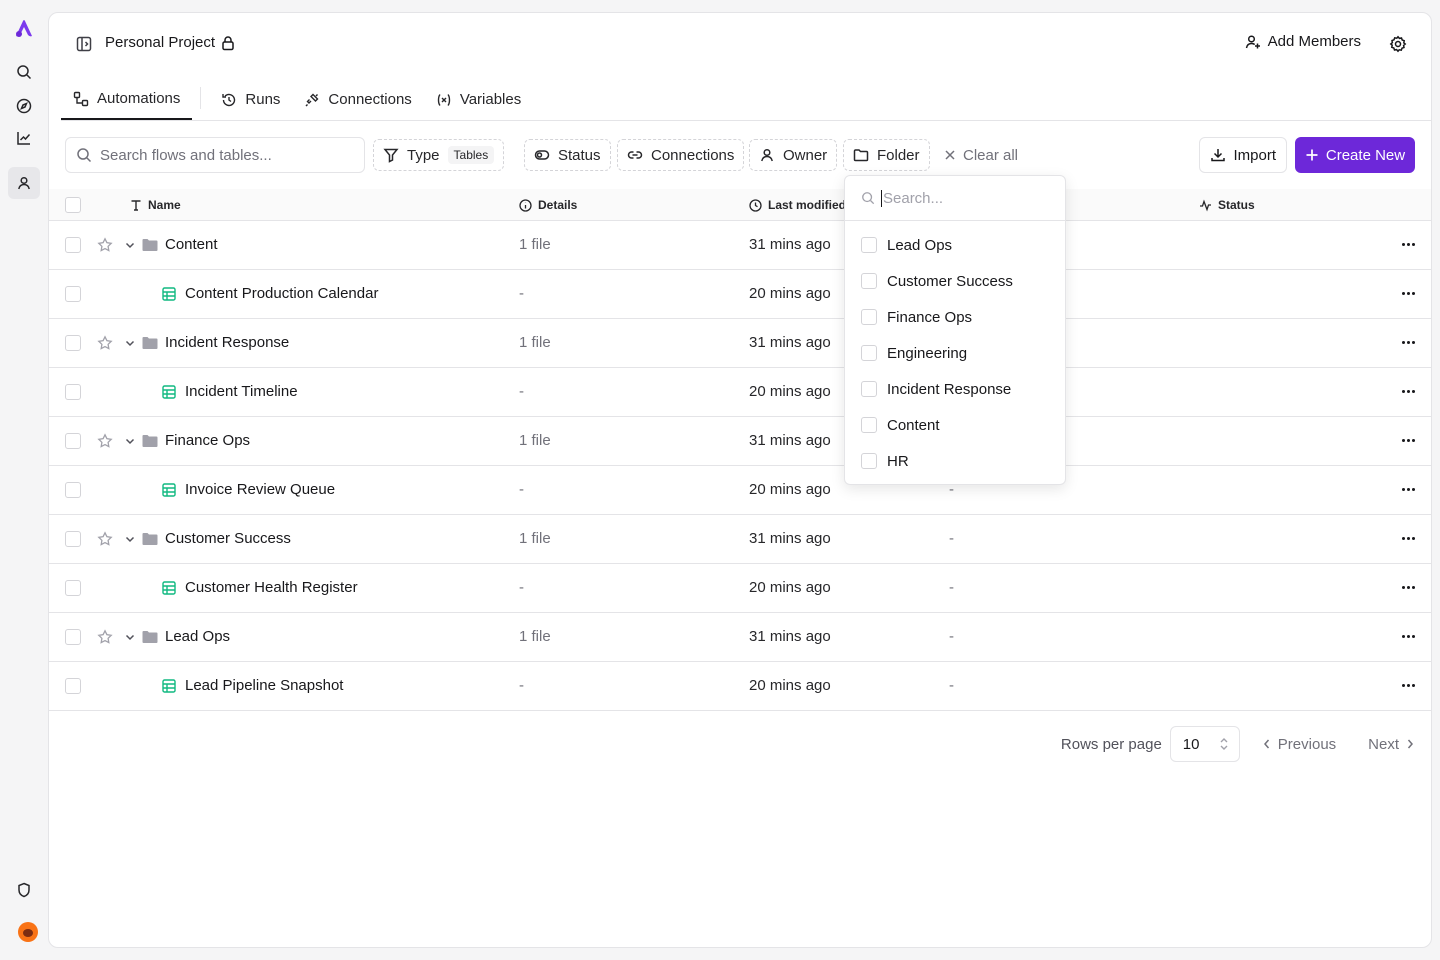  Describe the element at coordinates (271, 587) in the screenshot. I see `row-name: Customer Health Register` at that location.